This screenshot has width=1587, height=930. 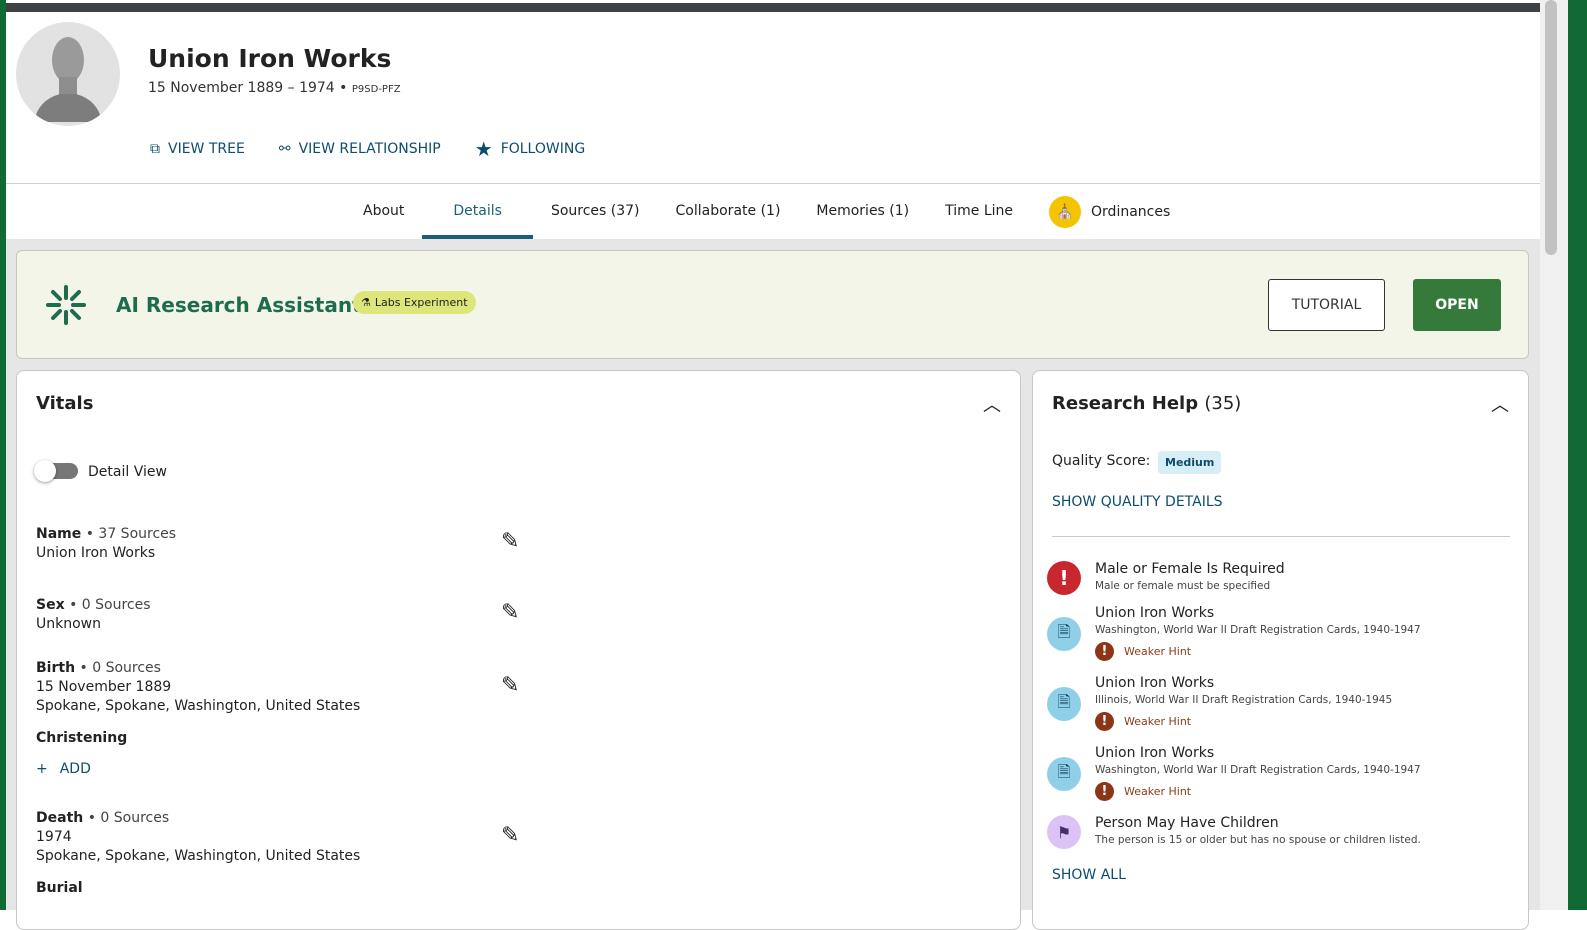 I want to click on labs-badge: ⚗ Labs Experiment, so click(x=414, y=302).